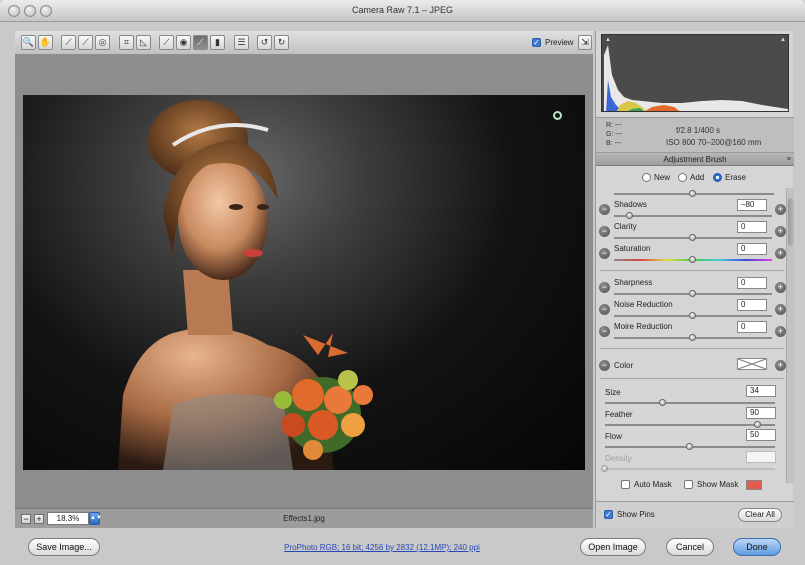  What do you see at coordinates (752, 283) in the screenshot?
I see `sharpness-value-field: 0` at bounding box center [752, 283].